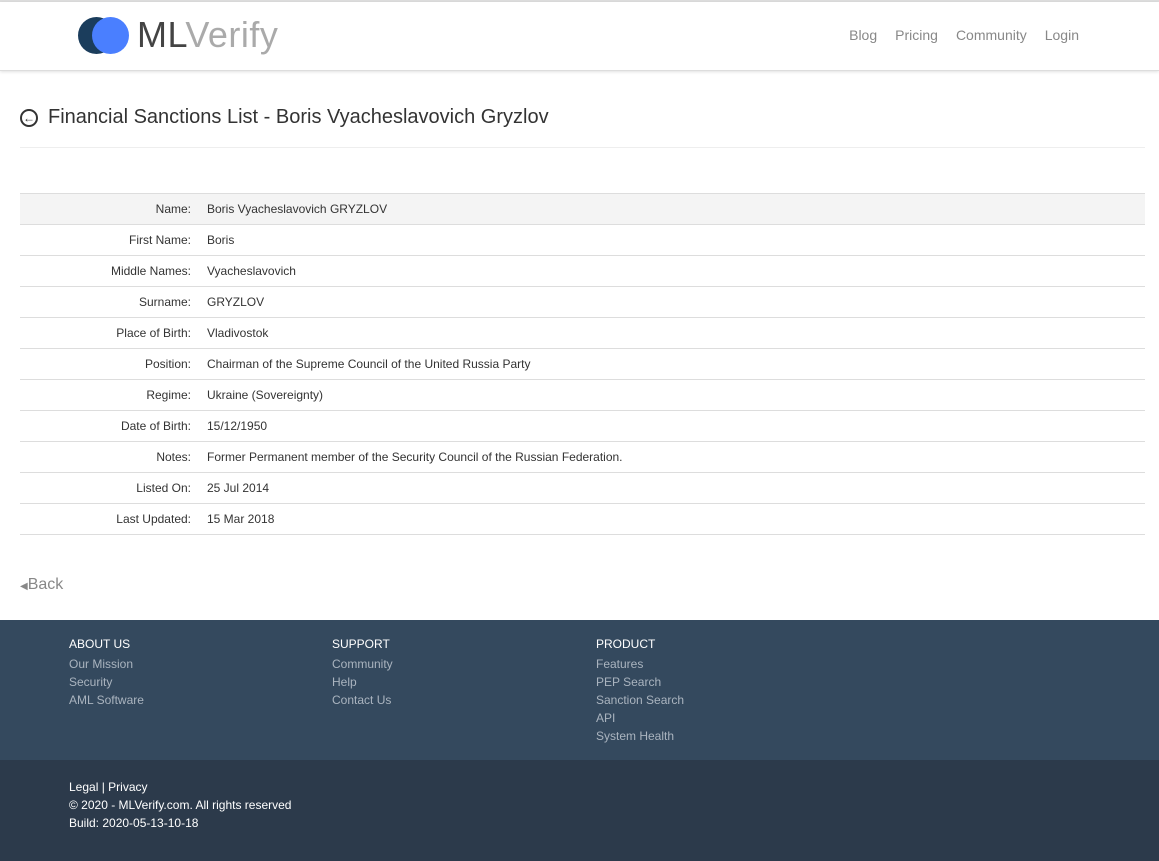  Describe the element at coordinates (238, 333) in the screenshot. I see `field-value: Vladivostok` at that location.